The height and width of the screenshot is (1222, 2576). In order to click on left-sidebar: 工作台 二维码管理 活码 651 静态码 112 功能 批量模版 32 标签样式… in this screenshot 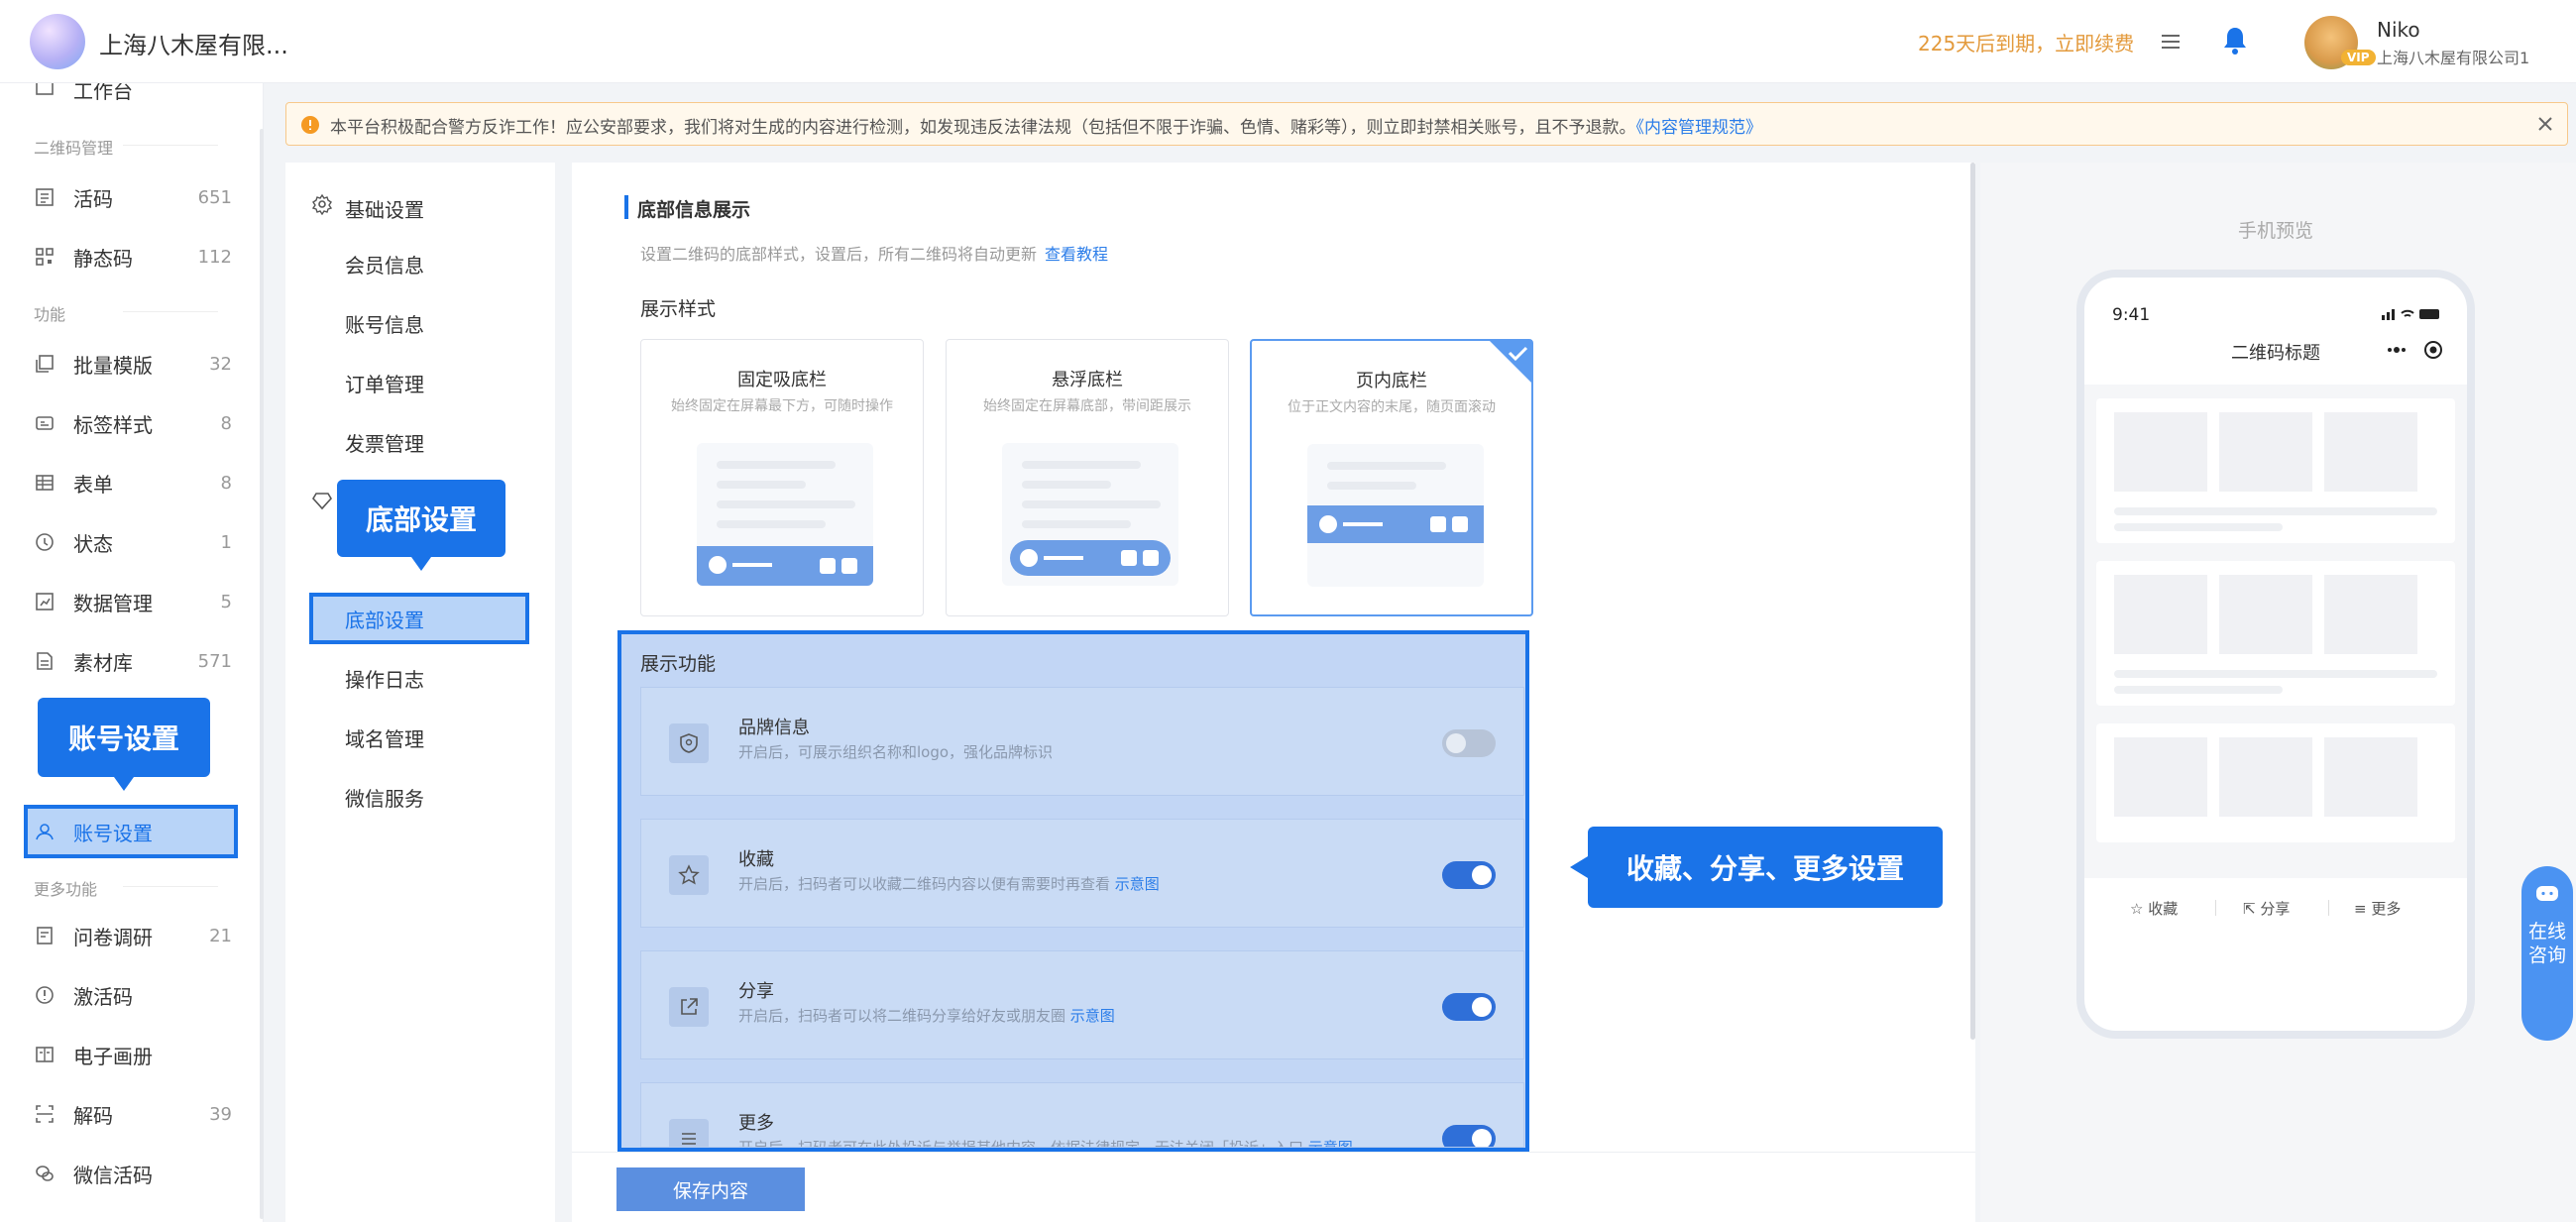, I will do `click(132, 652)`.